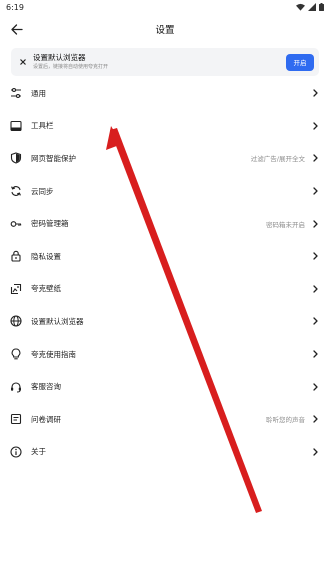 The width and height of the screenshot is (330, 583). What do you see at coordinates (53, 158) in the screenshot?
I see `settings-row-label: 网页智能保护` at bounding box center [53, 158].